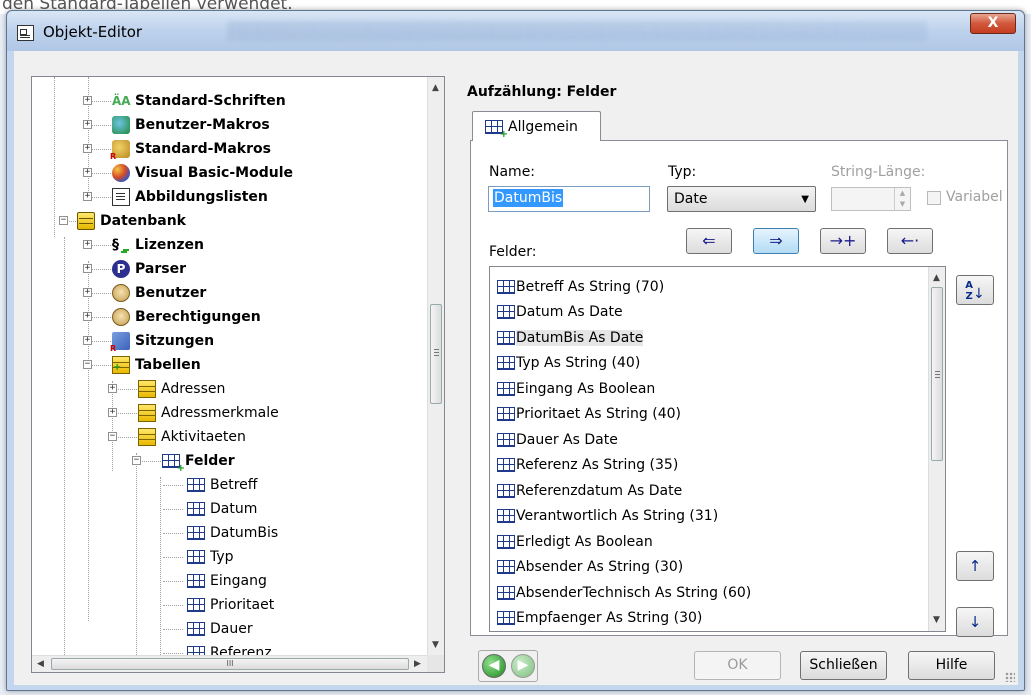  I want to click on fields-vertical-scrollbar: ▲ ▼, so click(936, 449).